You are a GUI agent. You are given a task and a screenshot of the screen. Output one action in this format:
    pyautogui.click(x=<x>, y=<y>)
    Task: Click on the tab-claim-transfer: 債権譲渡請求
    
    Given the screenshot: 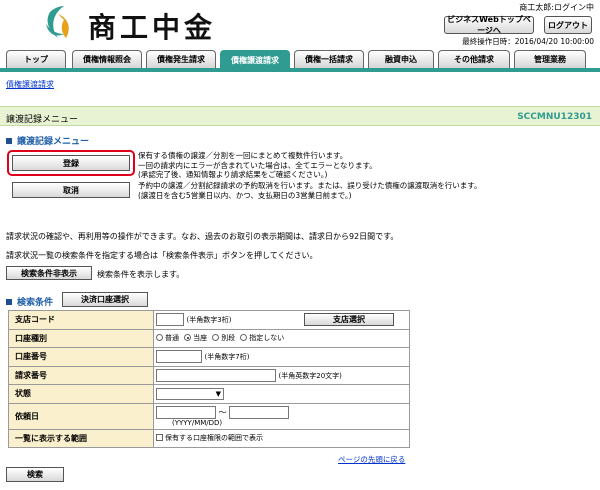 What is the action you would take?
    pyautogui.click(x=255, y=59)
    